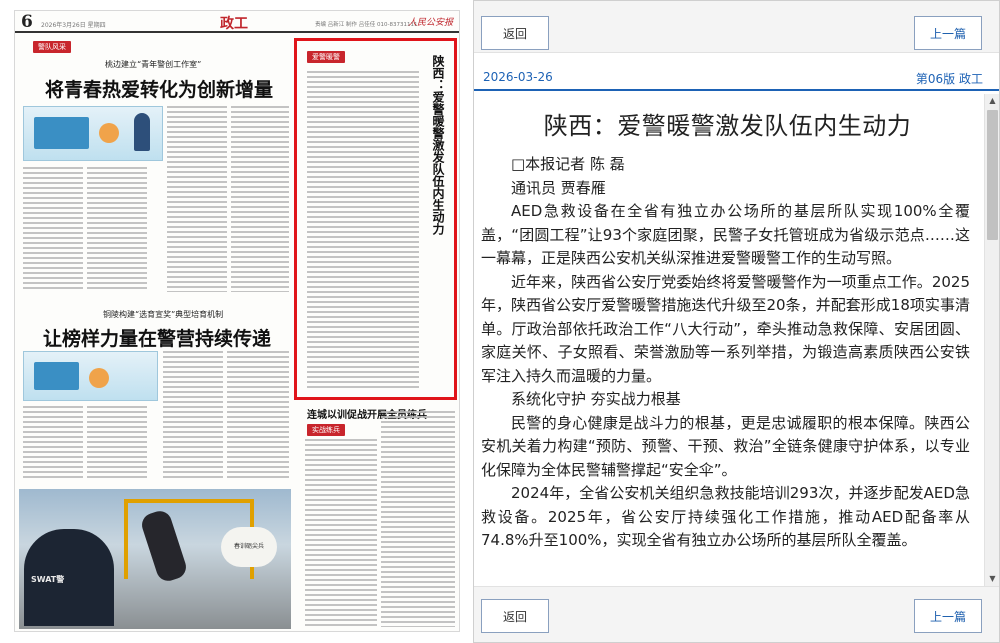 This screenshot has width=1000, height=643. What do you see at coordinates (117, 229) in the screenshot?
I see `story1-text-col2` at bounding box center [117, 229].